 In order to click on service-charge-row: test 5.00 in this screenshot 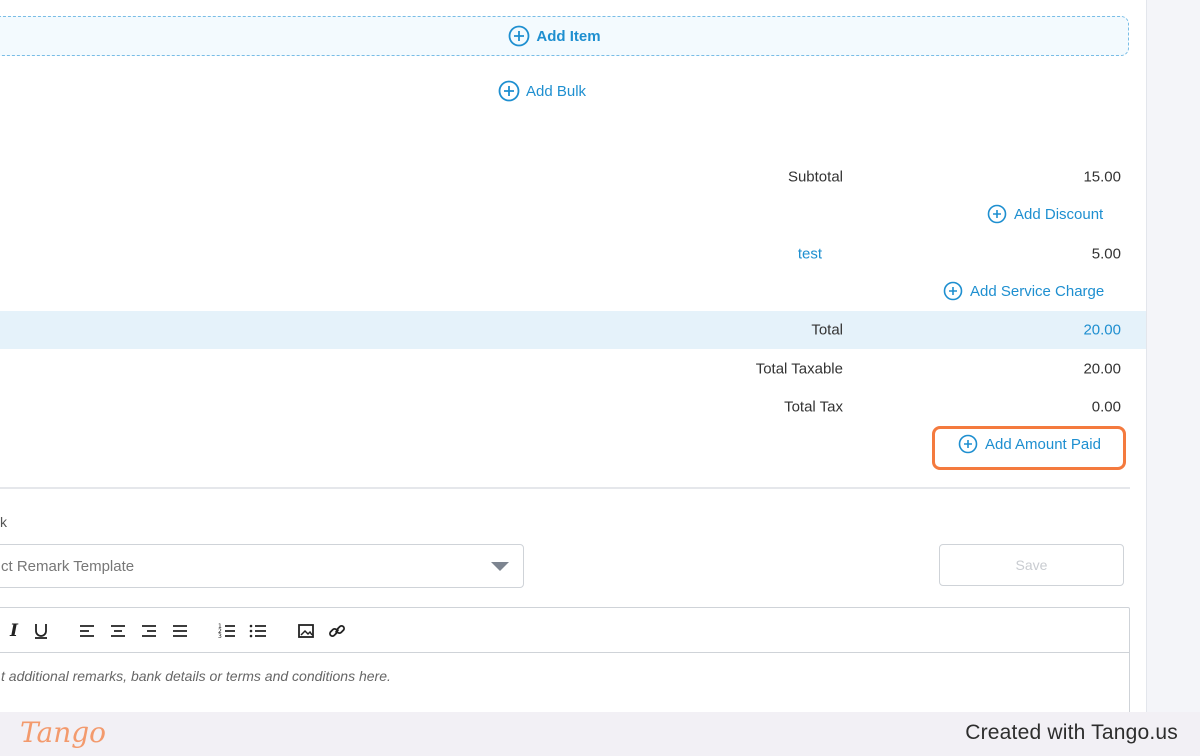, I will do `click(573, 254)`.